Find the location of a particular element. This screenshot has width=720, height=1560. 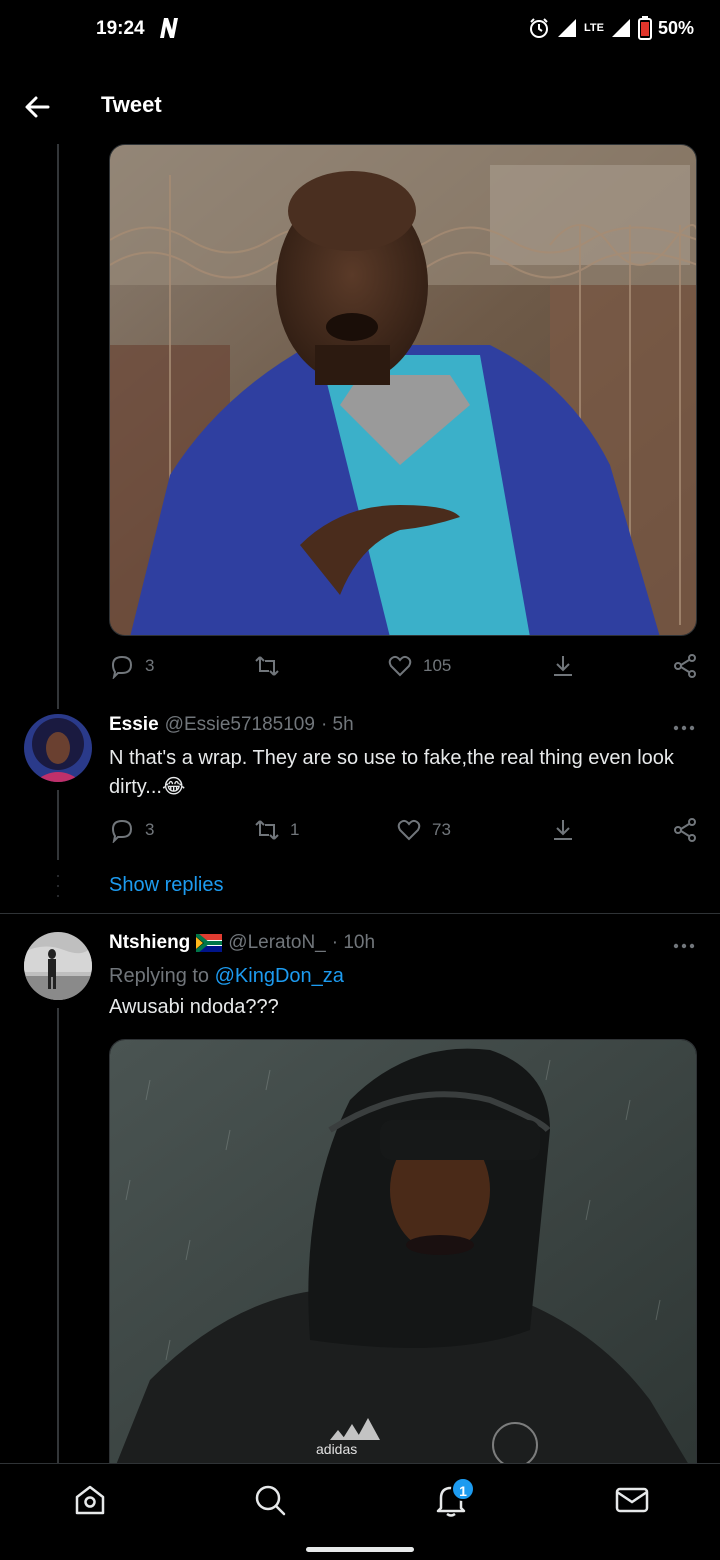

status-bar: 19:24 LTE 50% is located at coordinates (360, 30).